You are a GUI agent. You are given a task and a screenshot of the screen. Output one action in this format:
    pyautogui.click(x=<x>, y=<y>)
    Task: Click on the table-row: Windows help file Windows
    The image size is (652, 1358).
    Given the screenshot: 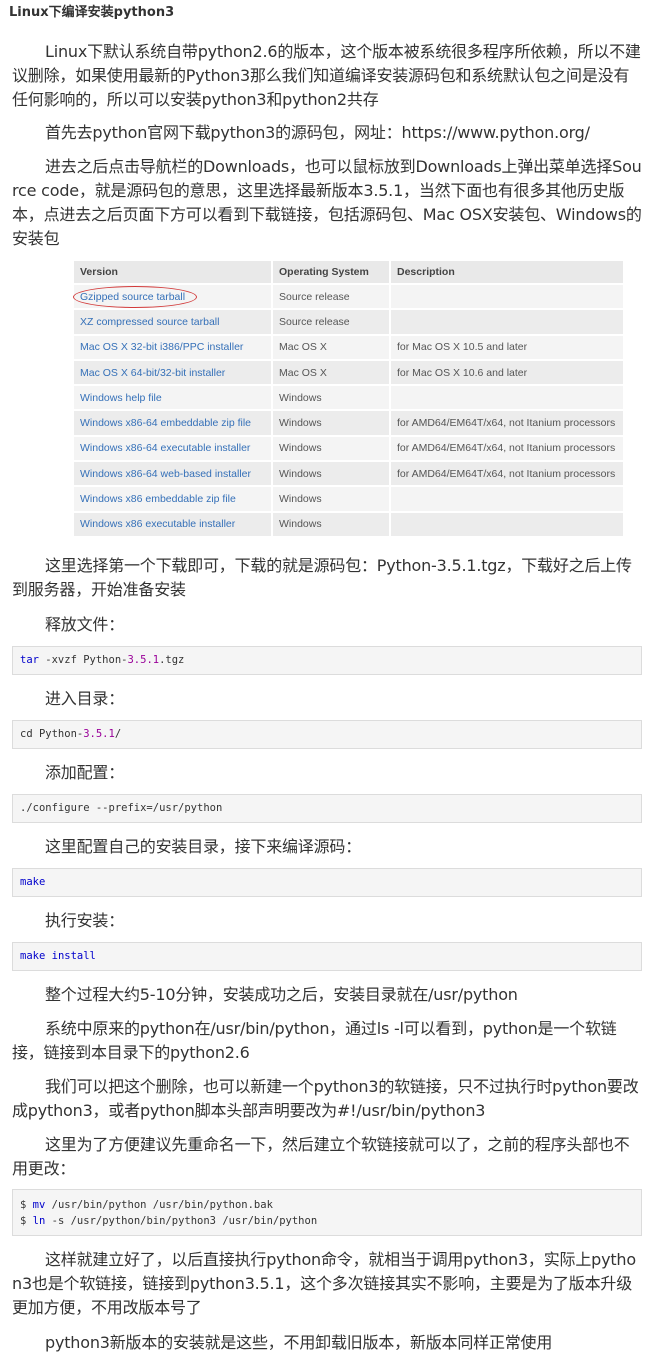 What is the action you would take?
    pyautogui.click(x=349, y=397)
    